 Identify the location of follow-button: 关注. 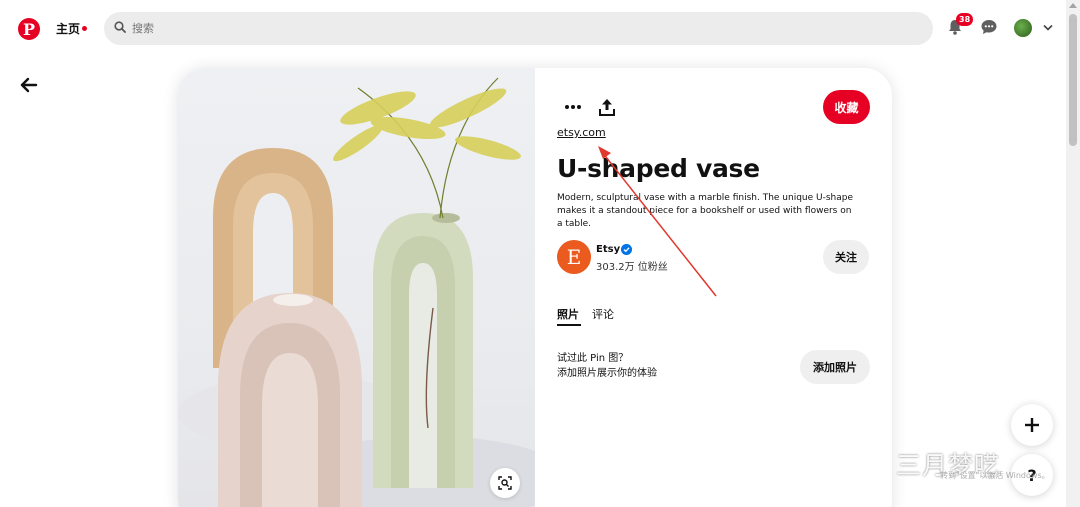
(846, 257).